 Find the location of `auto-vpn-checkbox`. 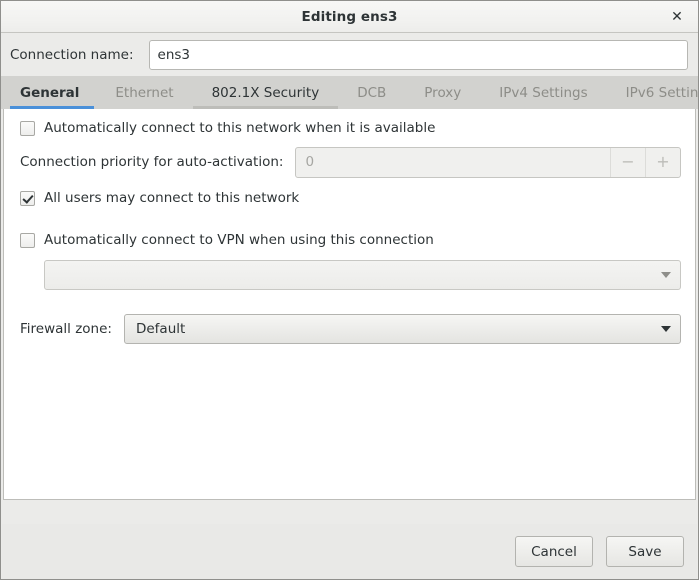

auto-vpn-checkbox is located at coordinates (27, 240).